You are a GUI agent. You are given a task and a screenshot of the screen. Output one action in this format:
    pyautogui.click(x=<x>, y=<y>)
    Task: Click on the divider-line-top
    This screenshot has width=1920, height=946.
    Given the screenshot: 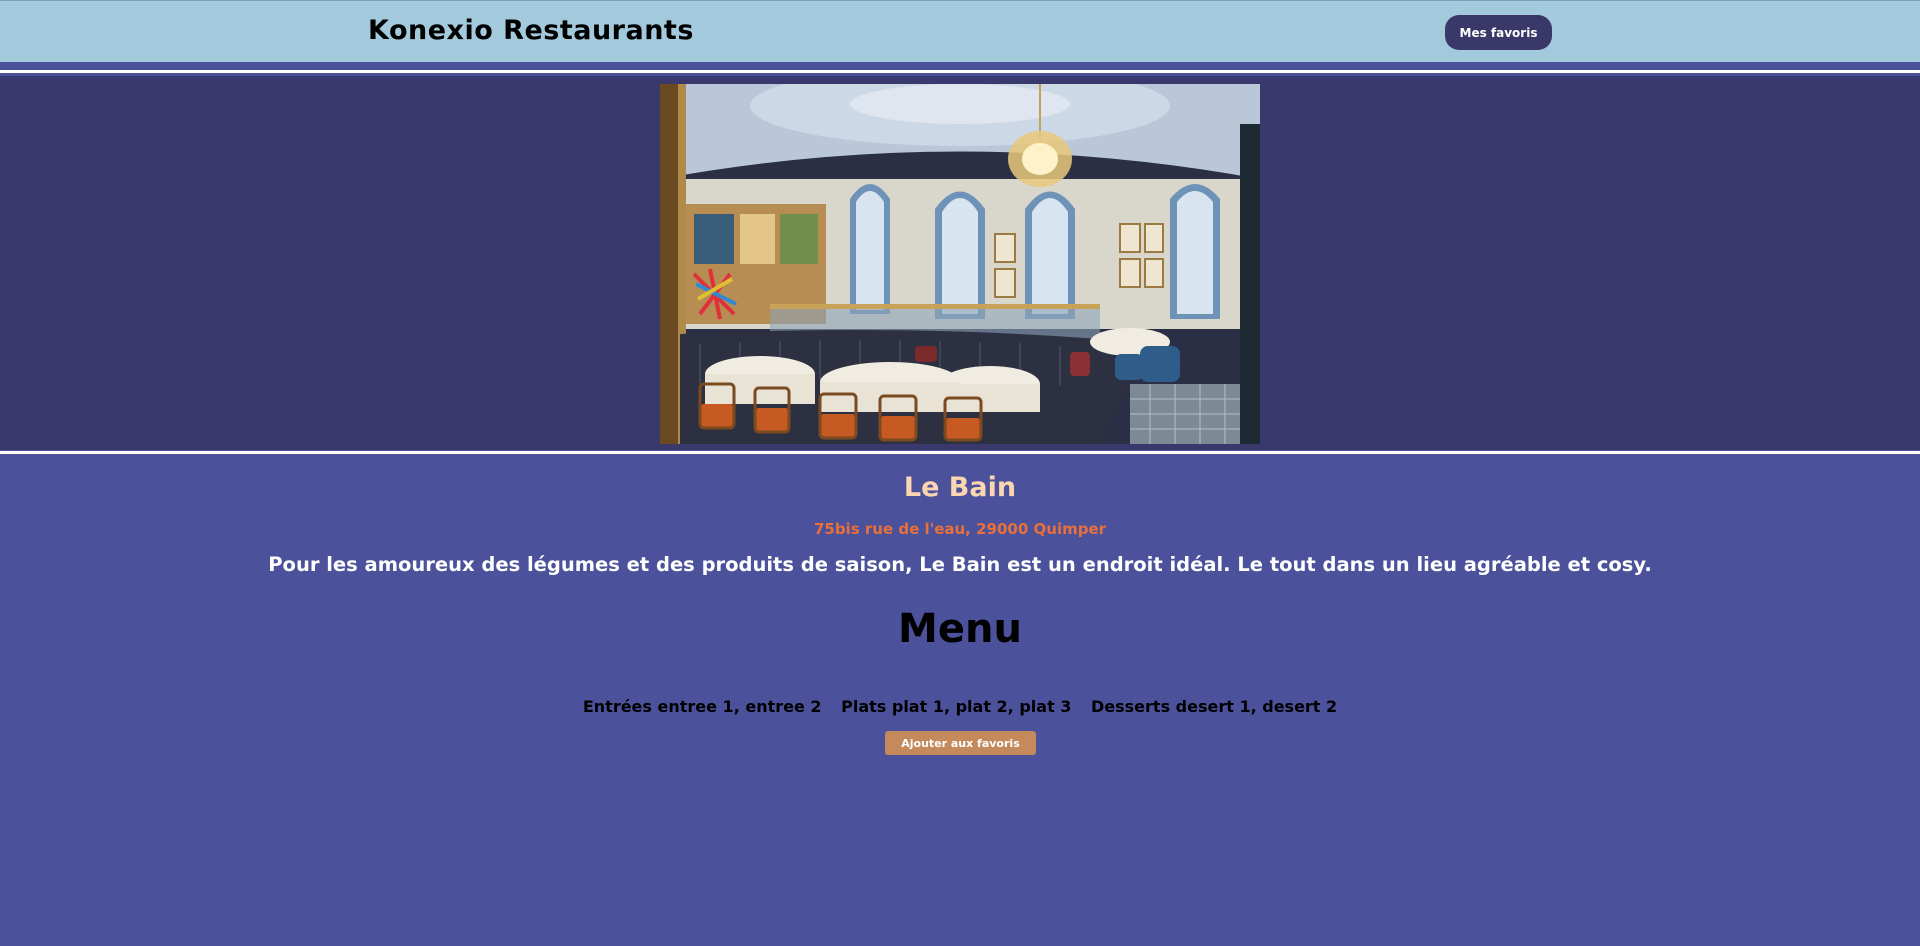 What is the action you would take?
    pyautogui.click(x=960, y=71)
    